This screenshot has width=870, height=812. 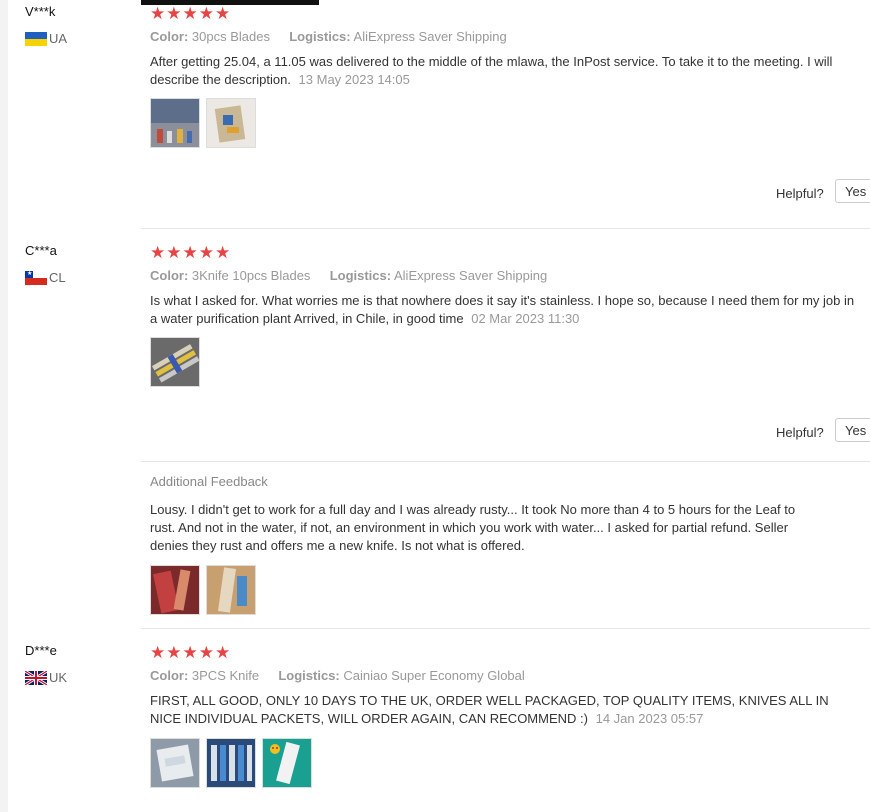 What do you see at coordinates (58, 677) in the screenshot?
I see `country-code: UK` at bounding box center [58, 677].